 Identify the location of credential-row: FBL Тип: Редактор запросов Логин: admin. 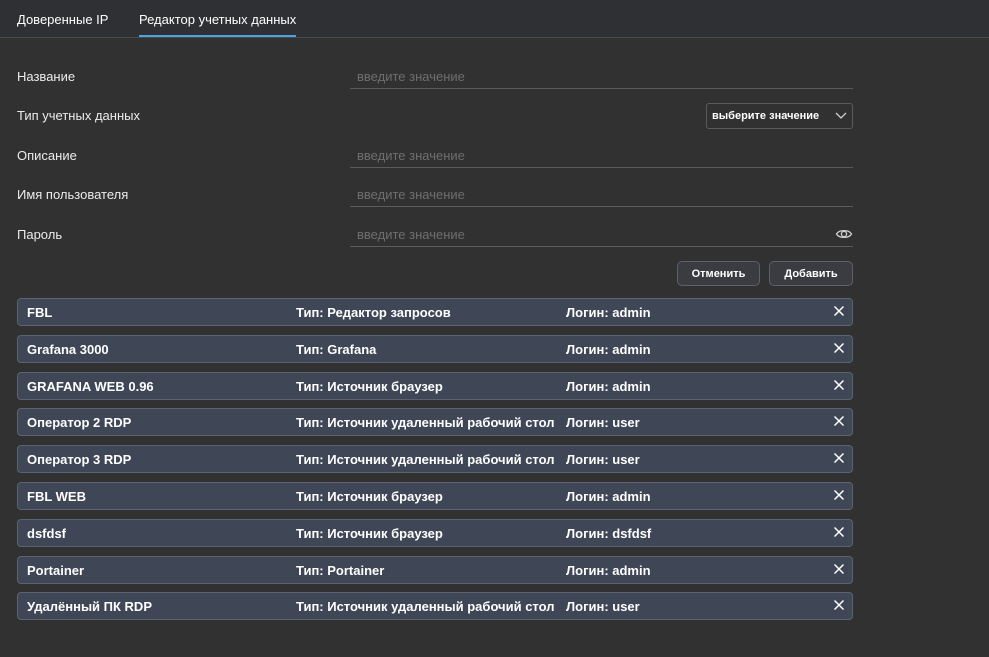
(435, 312).